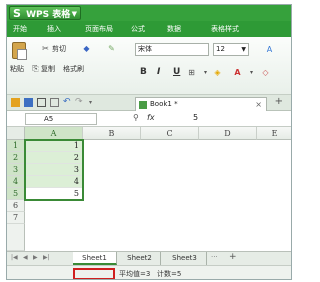  I want to click on column-header-c: C, so click(170, 133).